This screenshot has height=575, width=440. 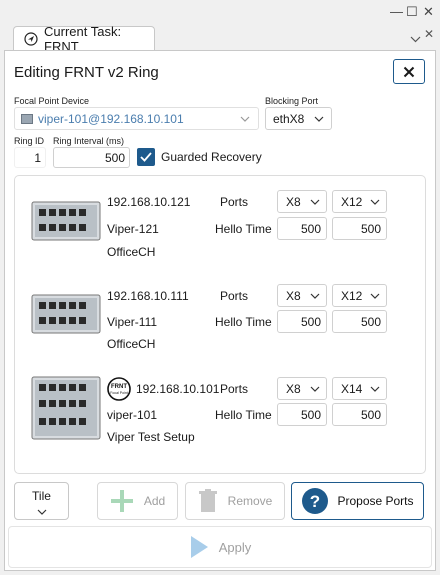 I want to click on close-icon, so click(x=409, y=71).